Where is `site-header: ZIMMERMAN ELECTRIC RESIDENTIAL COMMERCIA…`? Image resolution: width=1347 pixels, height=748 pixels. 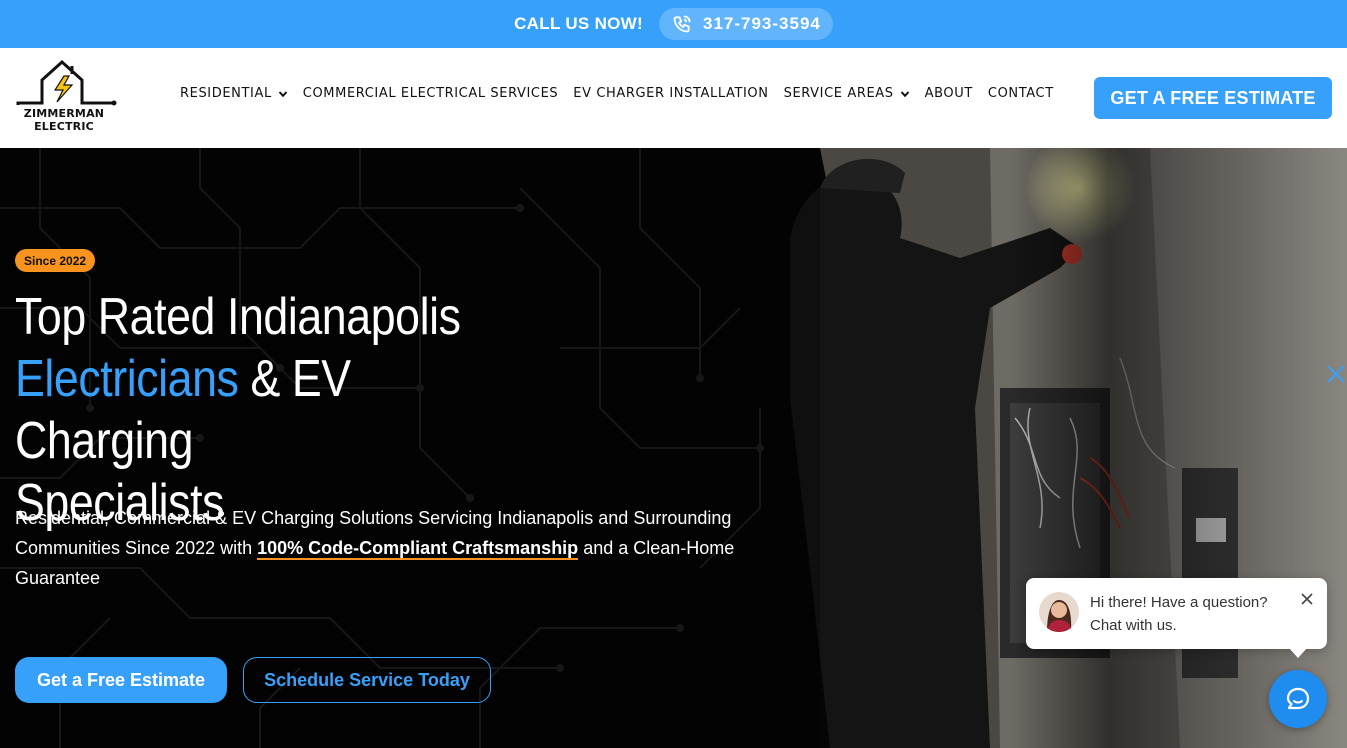
site-header: ZIMMERMAN ELECTRIC RESIDENTIAL COMMERCIA… is located at coordinates (673, 98).